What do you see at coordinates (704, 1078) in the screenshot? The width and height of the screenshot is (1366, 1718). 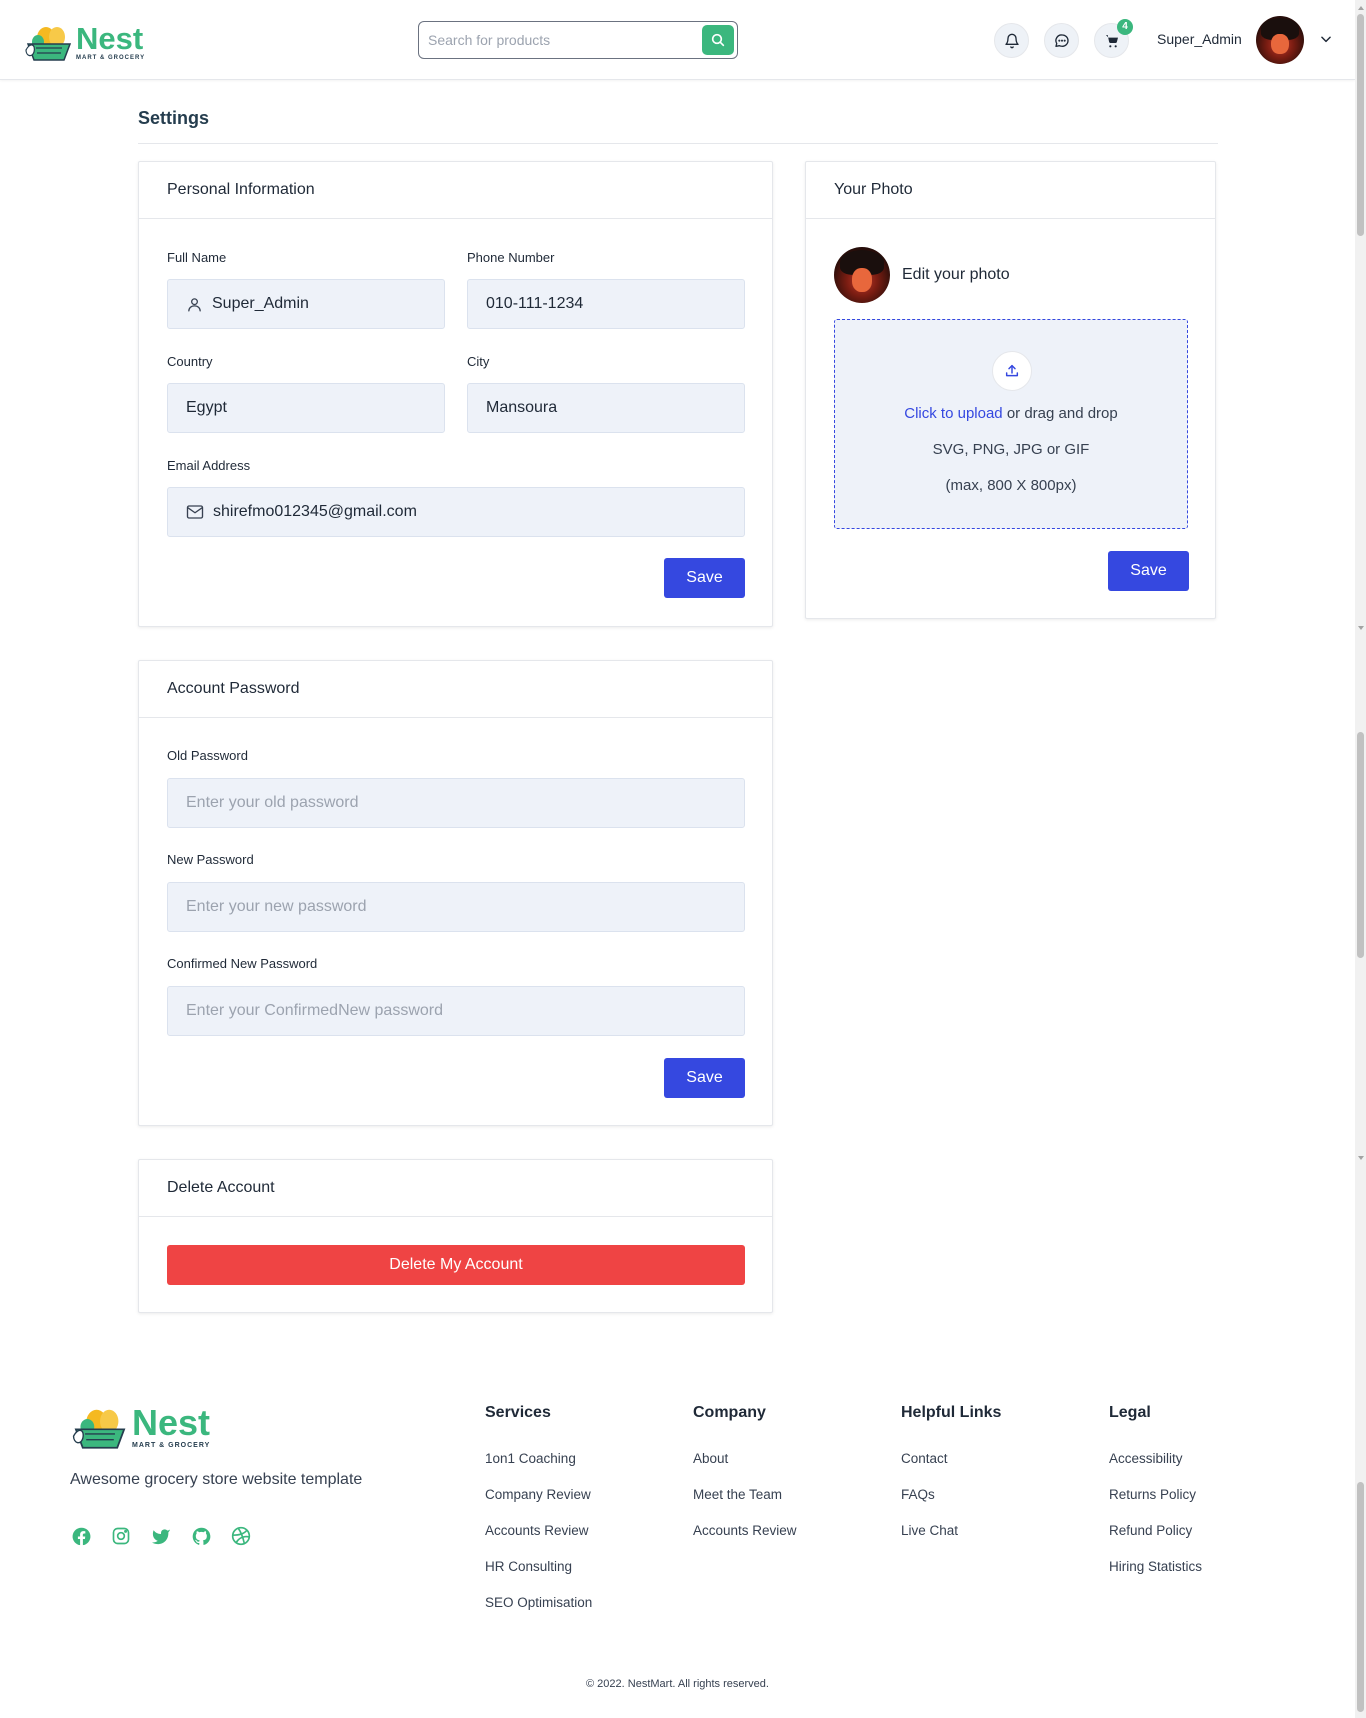 I see `save-password-button: Save` at bounding box center [704, 1078].